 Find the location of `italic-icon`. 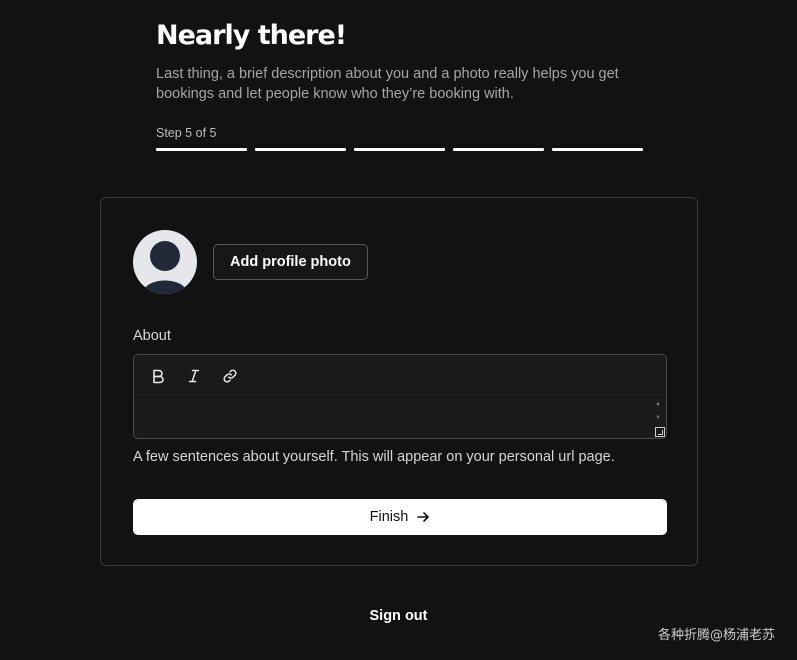

italic-icon is located at coordinates (194, 376).